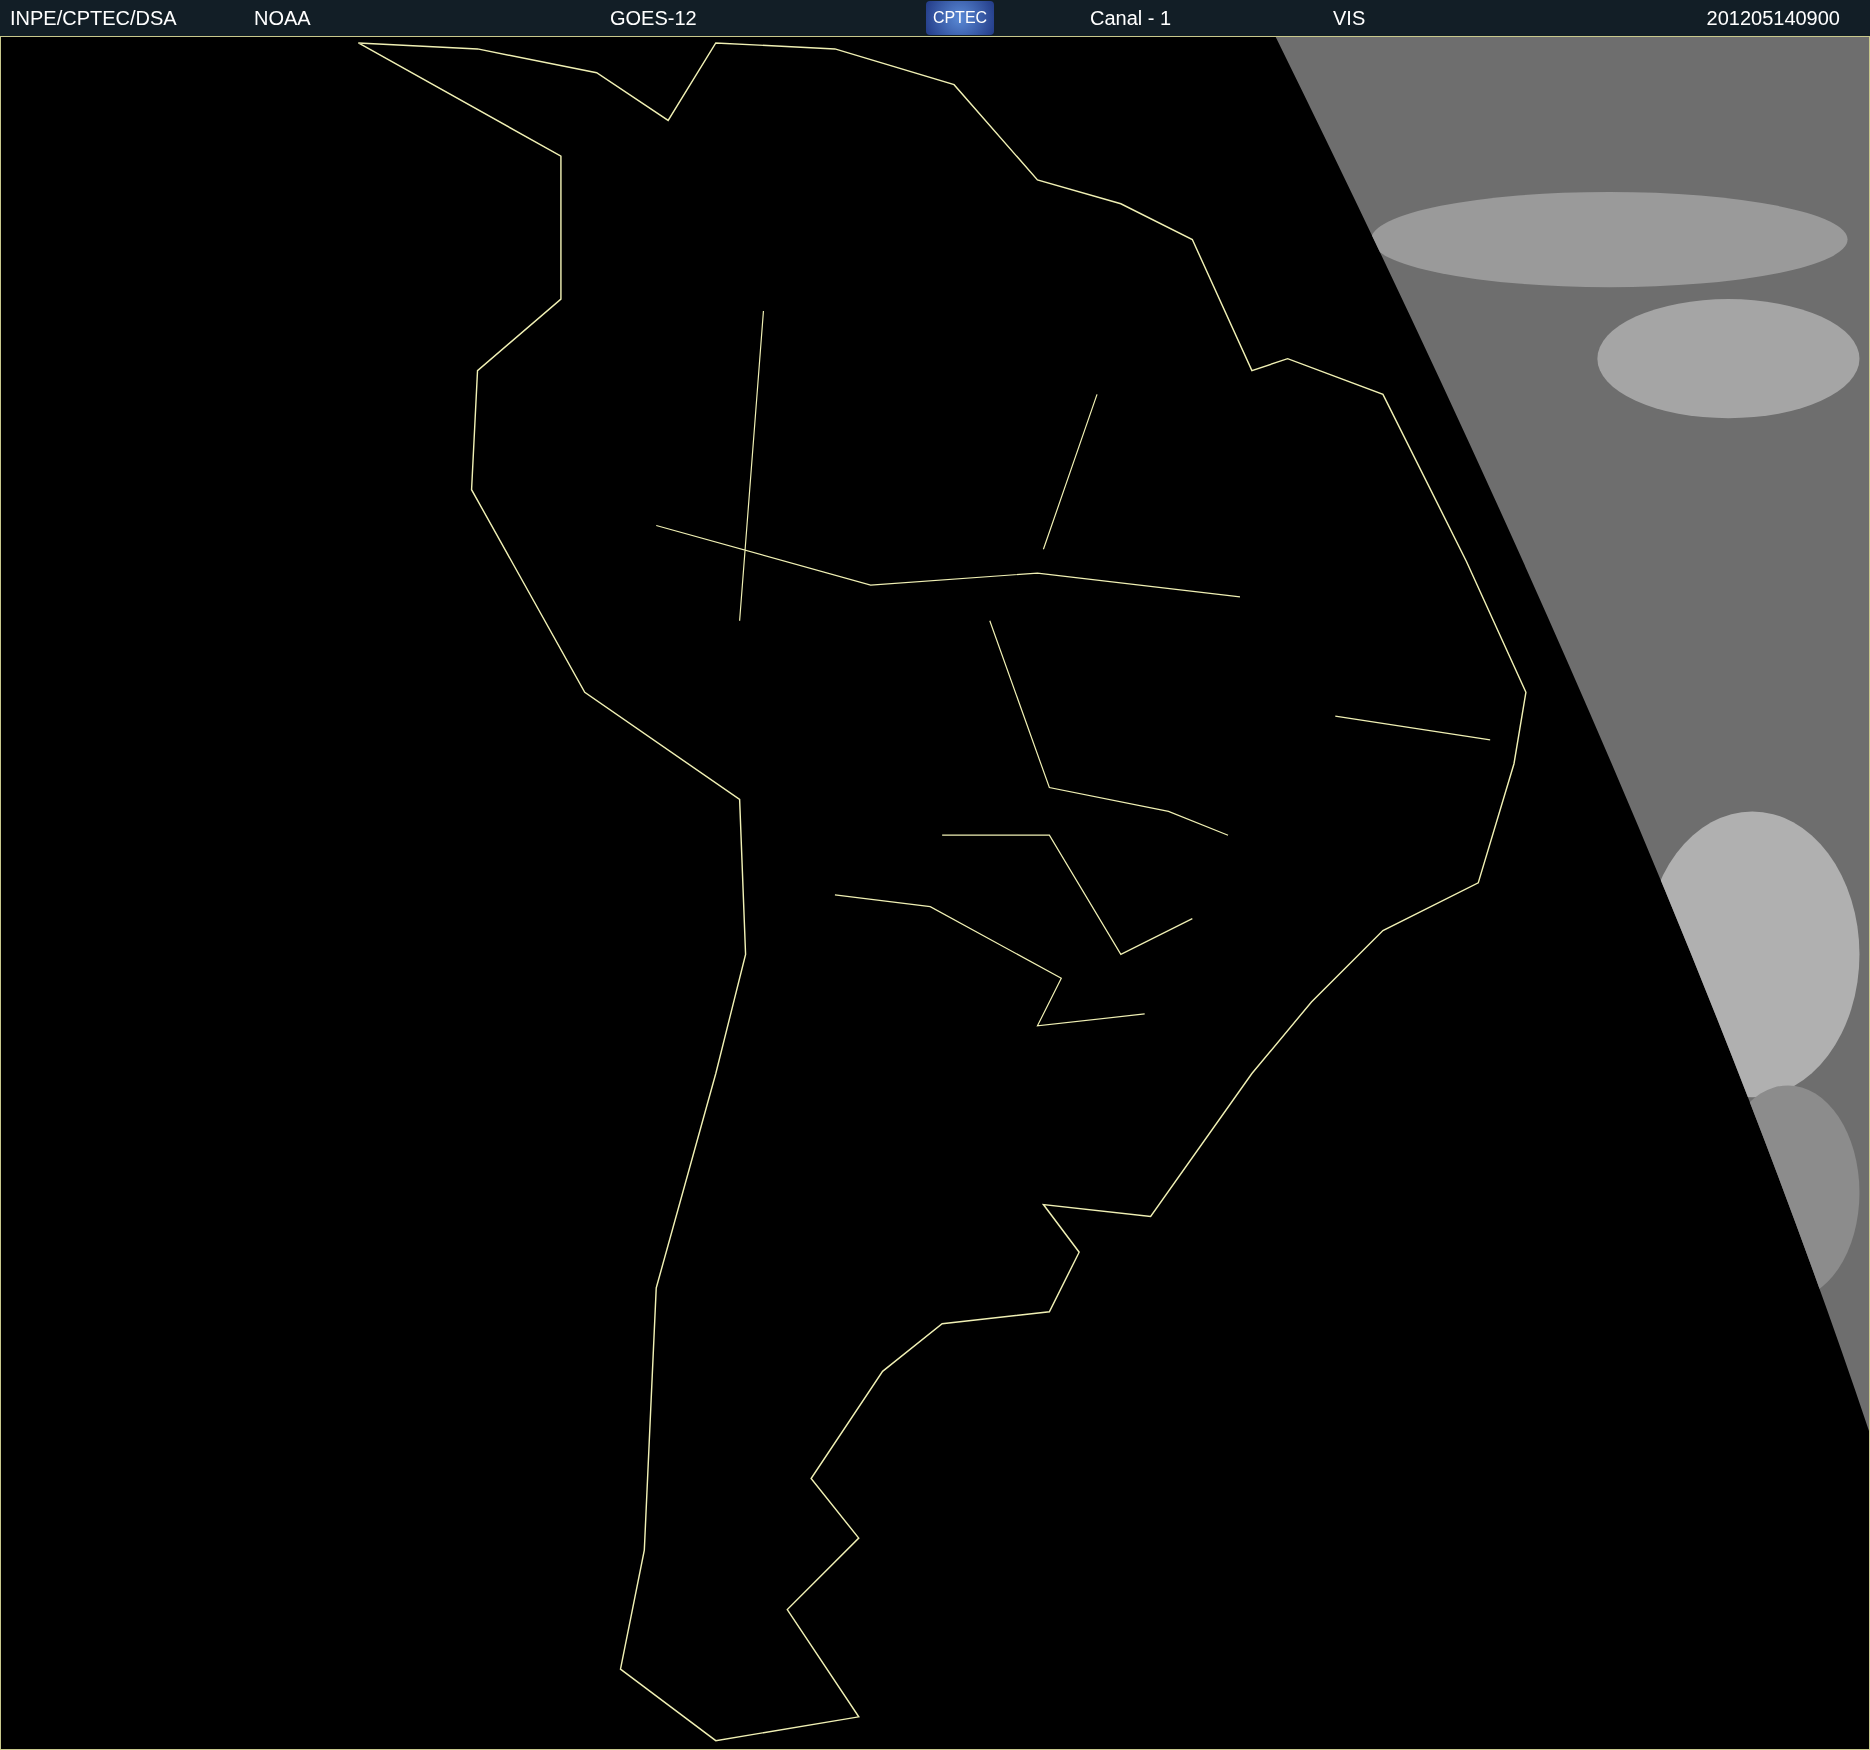 The width and height of the screenshot is (1870, 1750). What do you see at coordinates (1131, 18) in the screenshot?
I see `channel-label: Canal - 1` at bounding box center [1131, 18].